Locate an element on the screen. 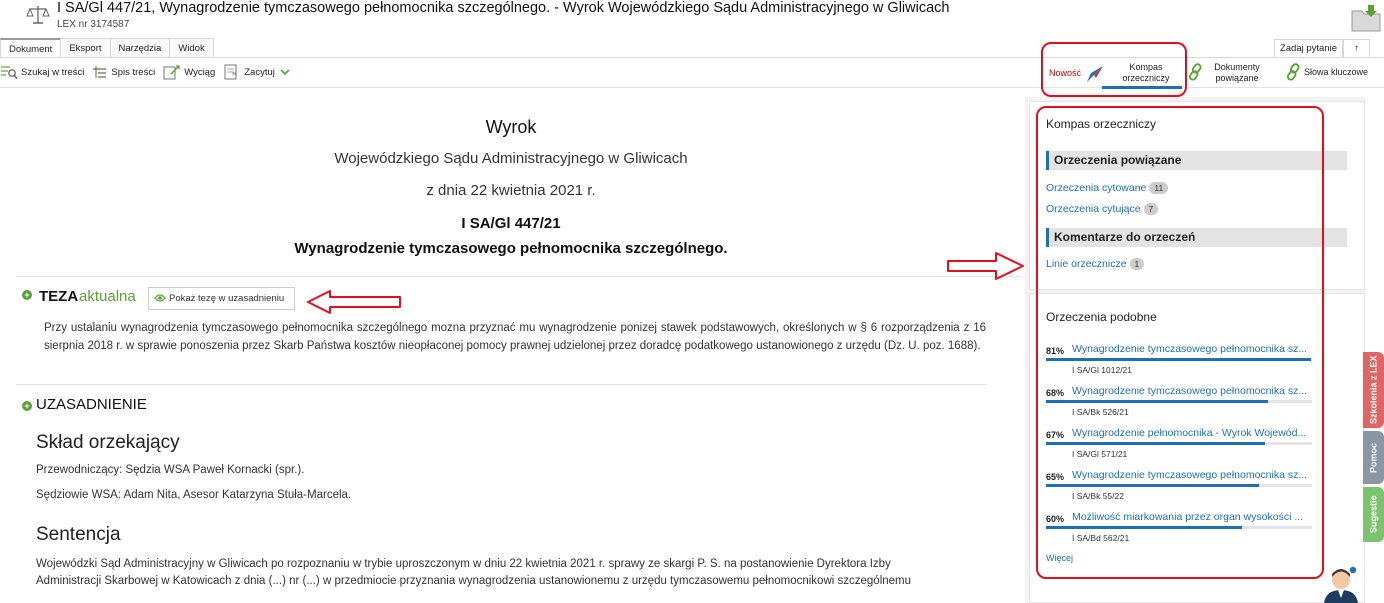 This screenshot has height=603, width=1384. judgment-heading: Wyrok is located at coordinates (511, 127).